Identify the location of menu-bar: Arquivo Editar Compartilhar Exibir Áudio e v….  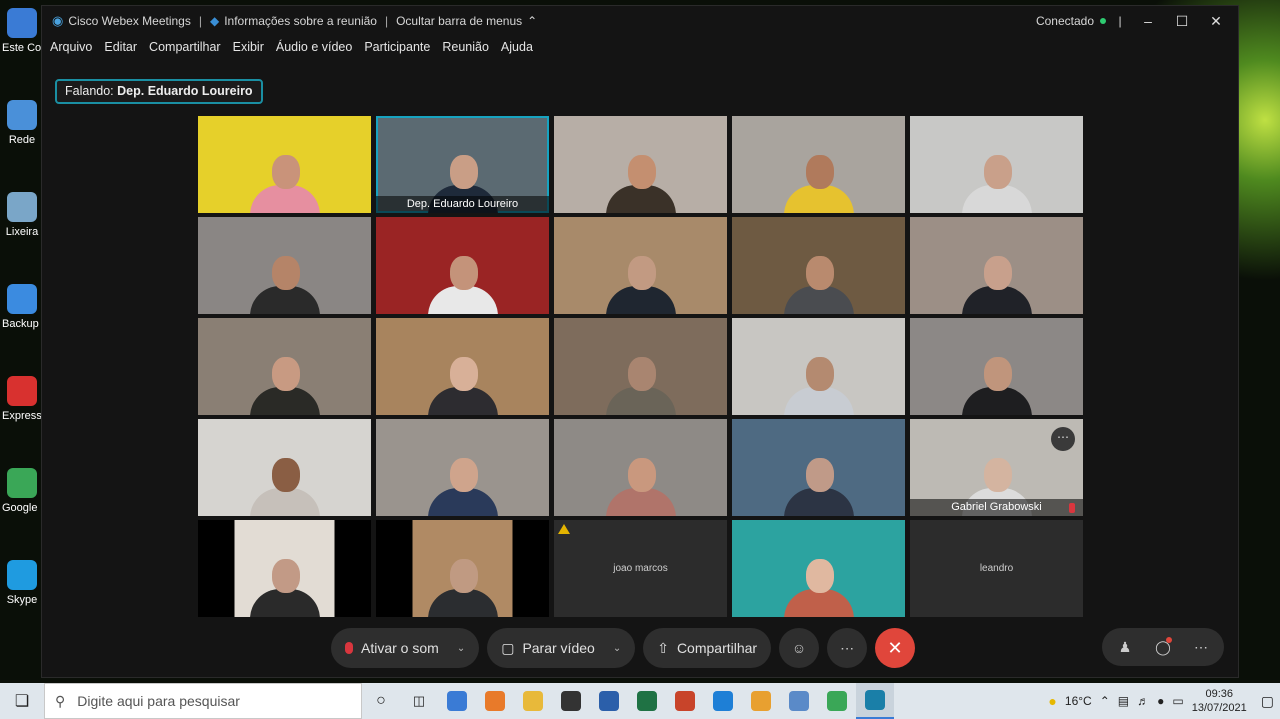
(287, 51).